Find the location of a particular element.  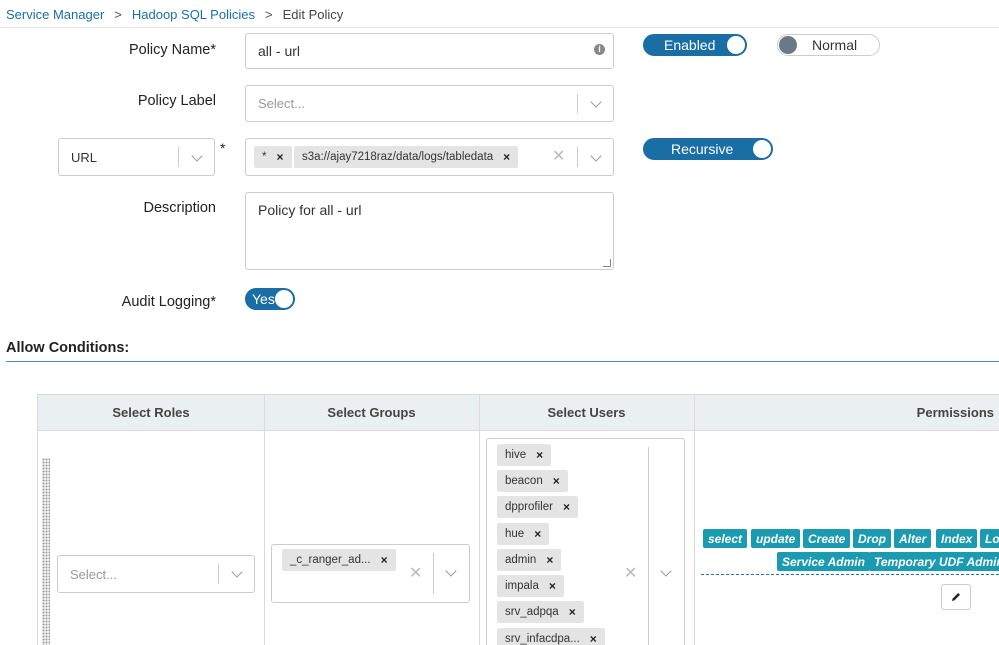

permission-tag: Create is located at coordinates (827, 538).